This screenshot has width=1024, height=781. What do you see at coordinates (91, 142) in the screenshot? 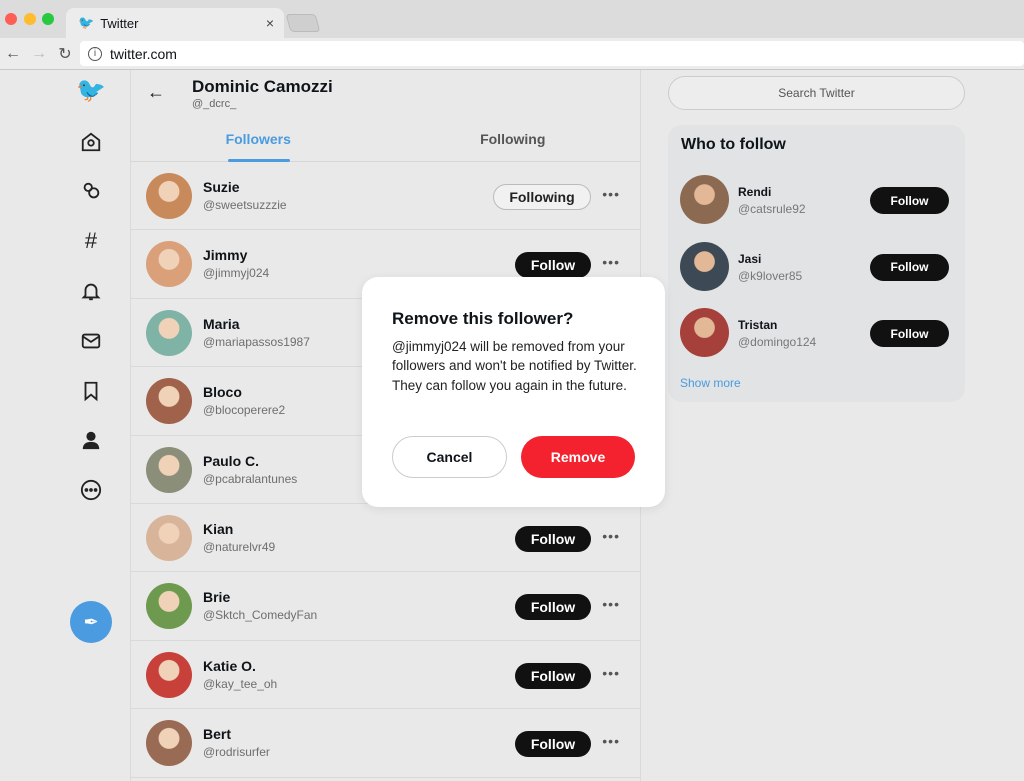
I see `home-icon` at bounding box center [91, 142].